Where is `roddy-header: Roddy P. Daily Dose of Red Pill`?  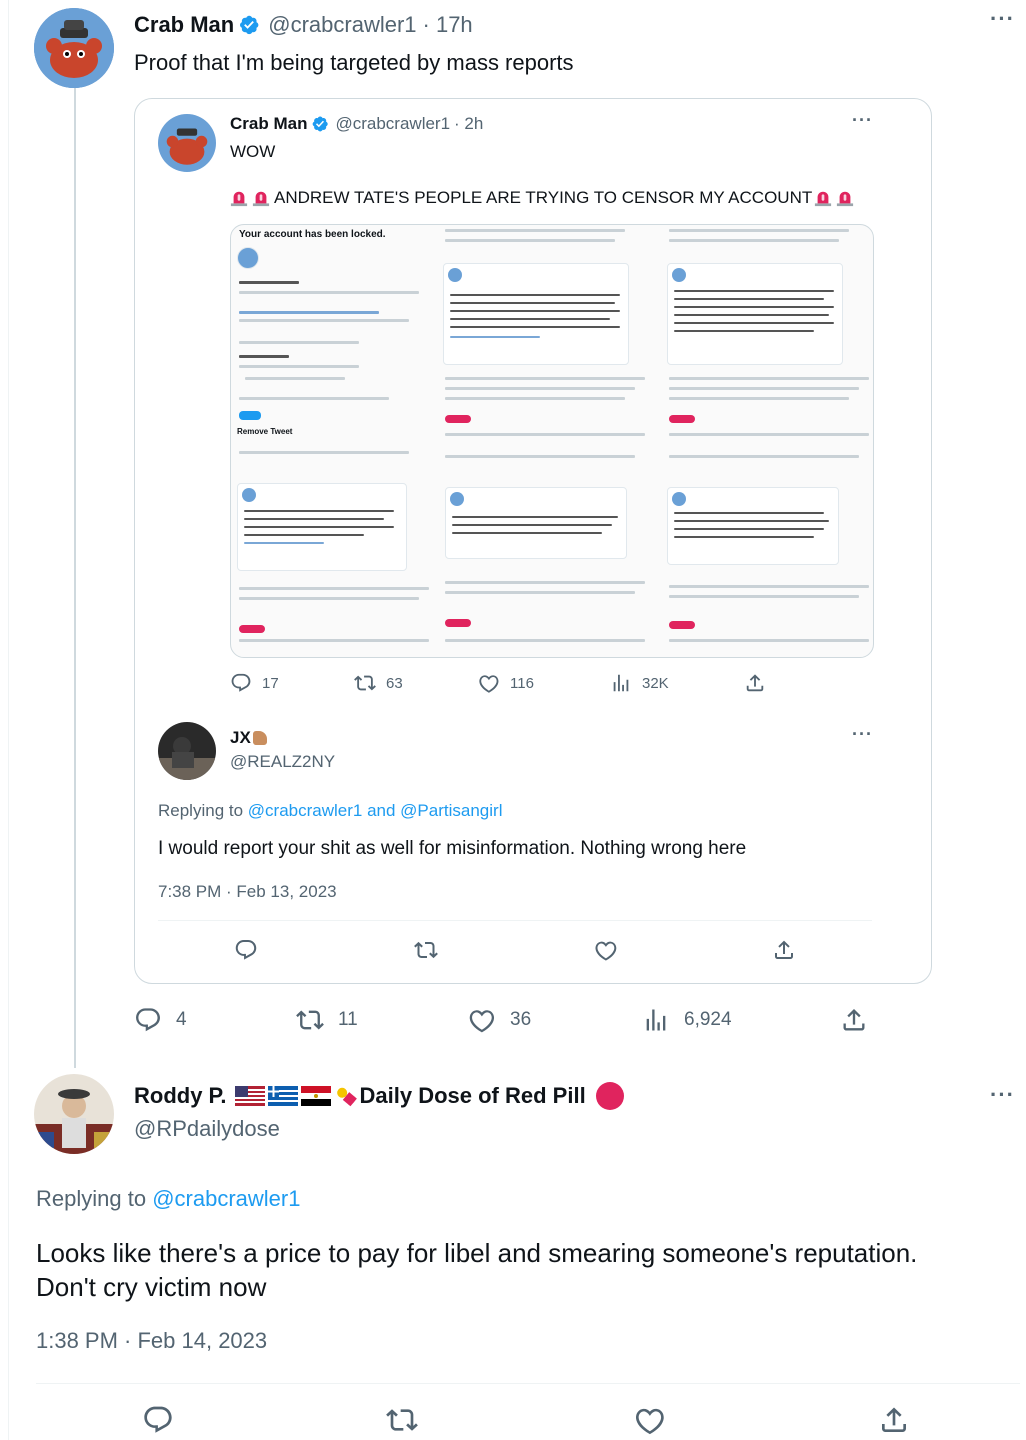 roddy-header: Roddy P. Daily Dose of Red Pill is located at coordinates (379, 1096).